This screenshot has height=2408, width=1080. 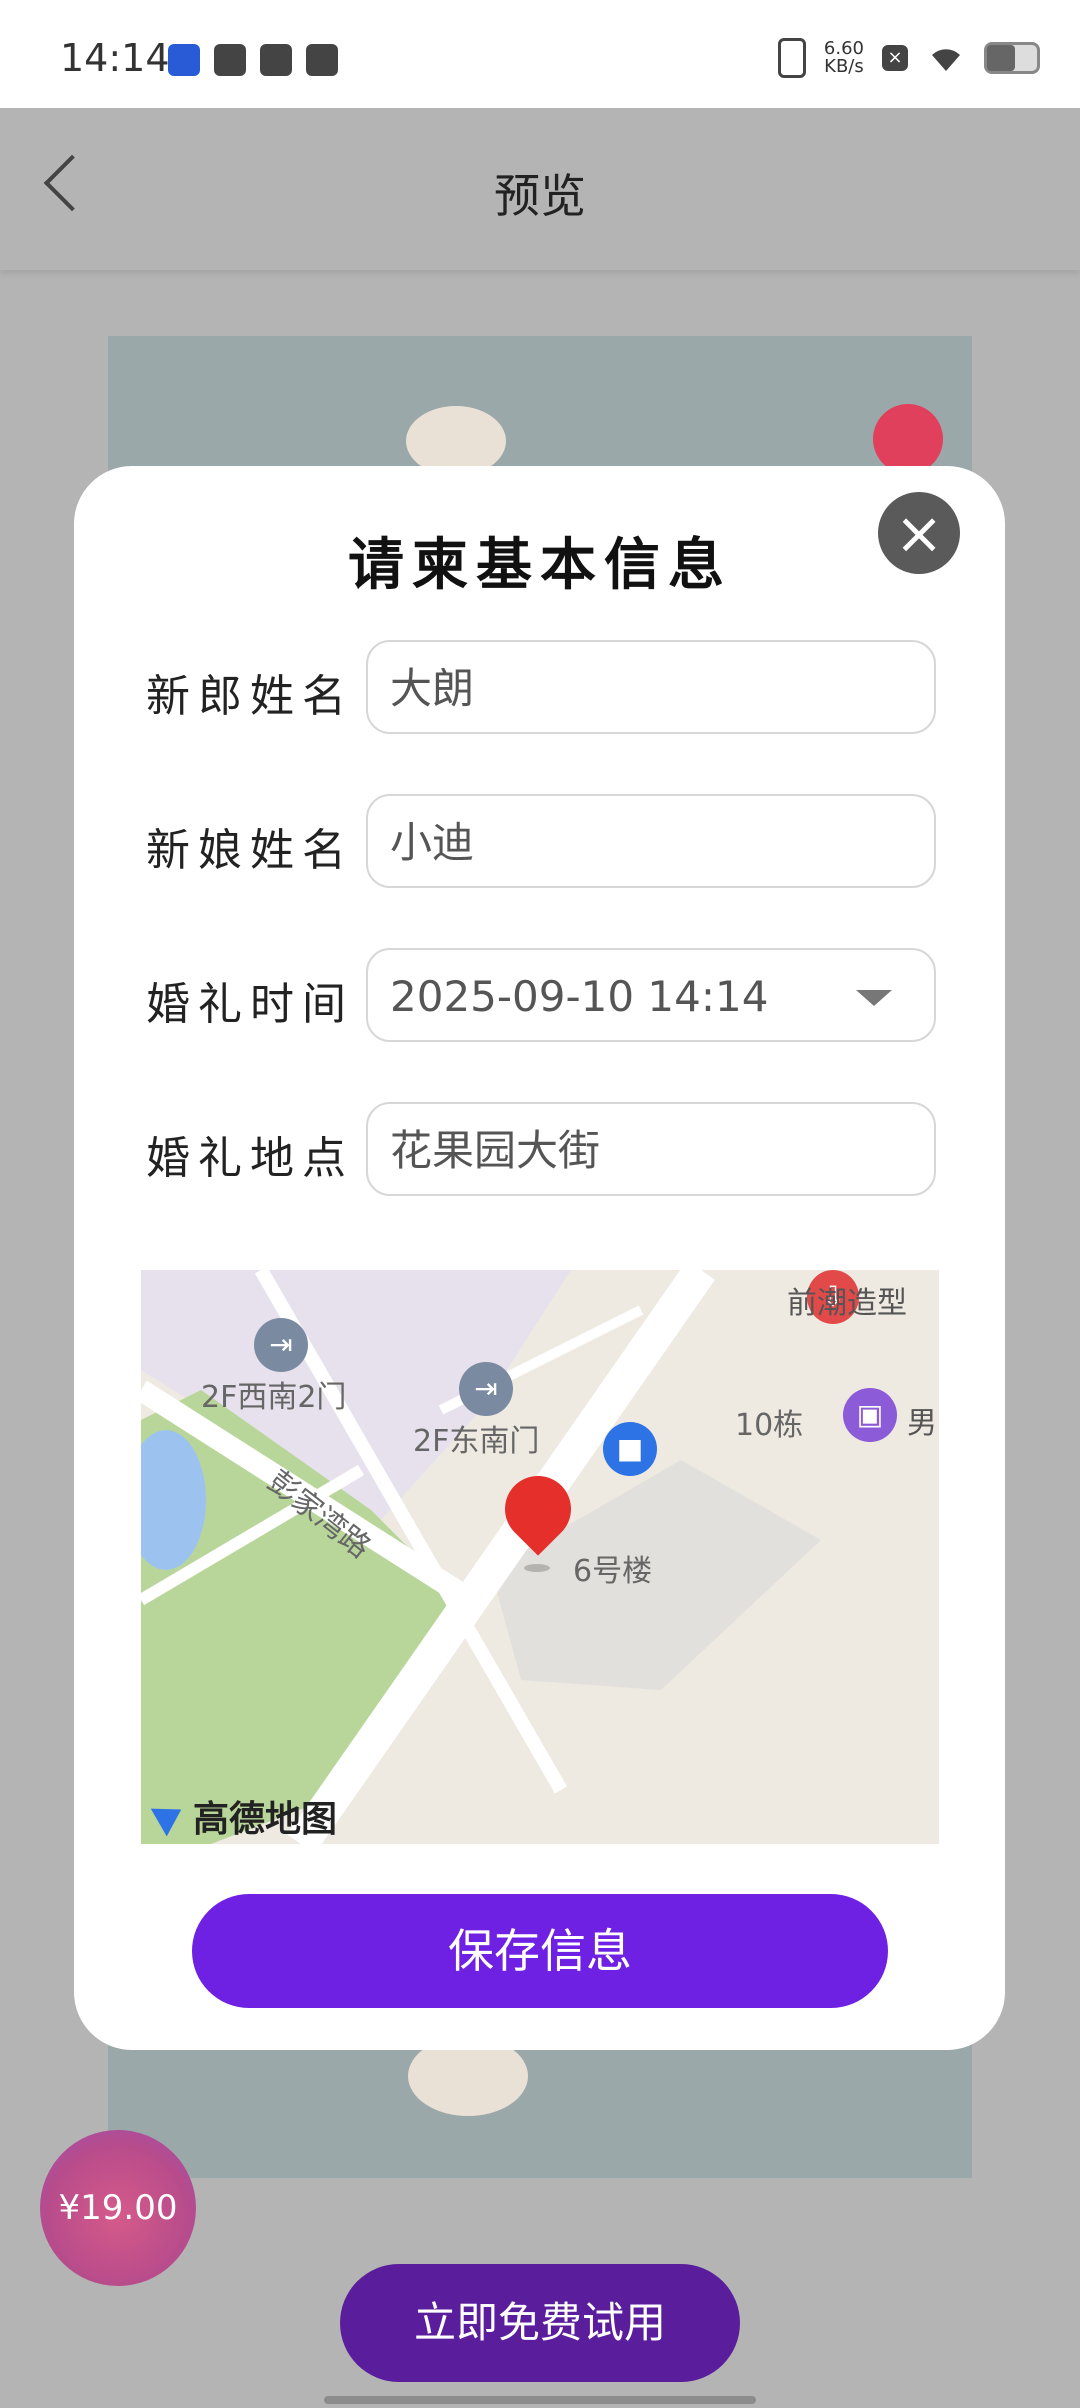 I want to click on wedding-place-input: 花果园大街, so click(x=651, y=1149).